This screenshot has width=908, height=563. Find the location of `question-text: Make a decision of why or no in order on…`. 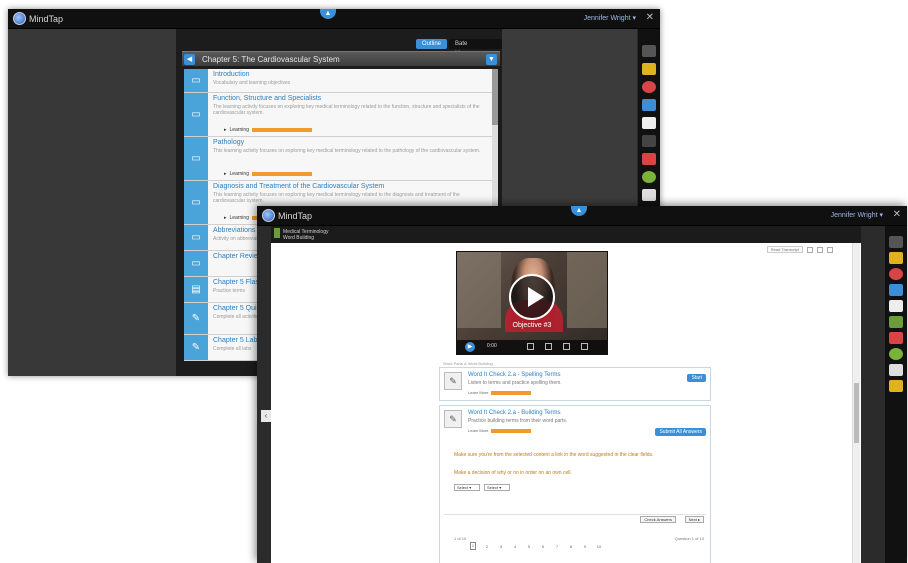

question-text: Make a decision of why or no in order on… is located at coordinates (513, 473).